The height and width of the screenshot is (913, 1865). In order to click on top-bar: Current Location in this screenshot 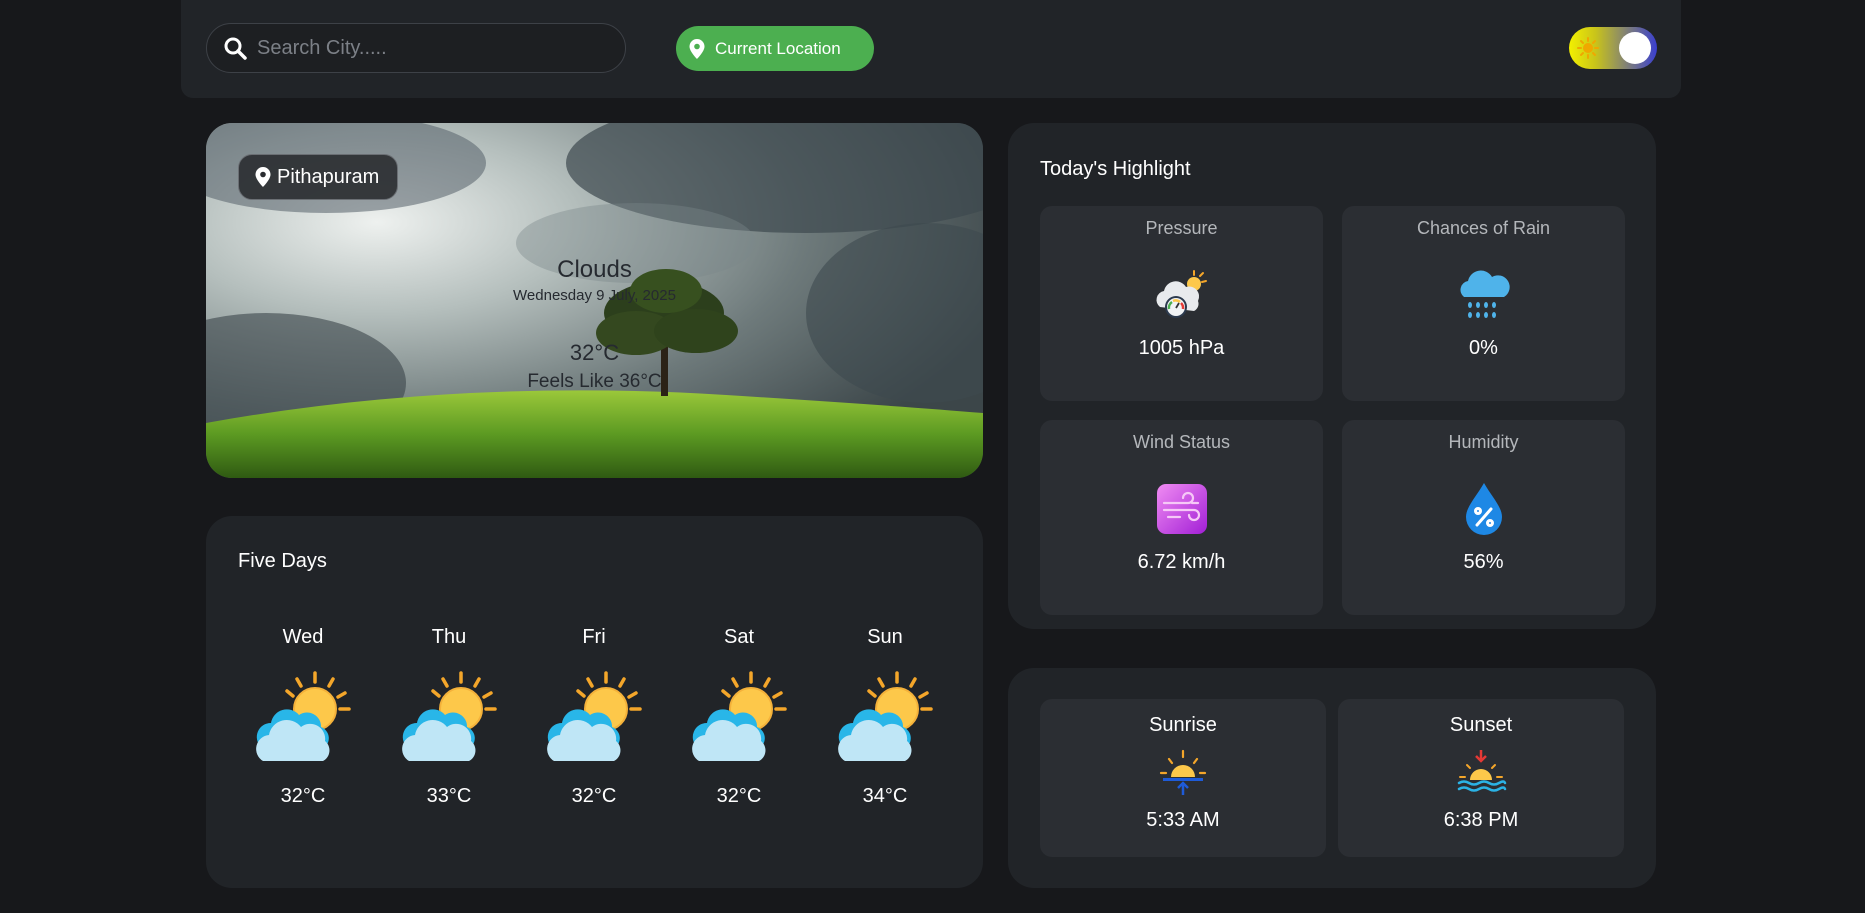, I will do `click(931, 49)`.